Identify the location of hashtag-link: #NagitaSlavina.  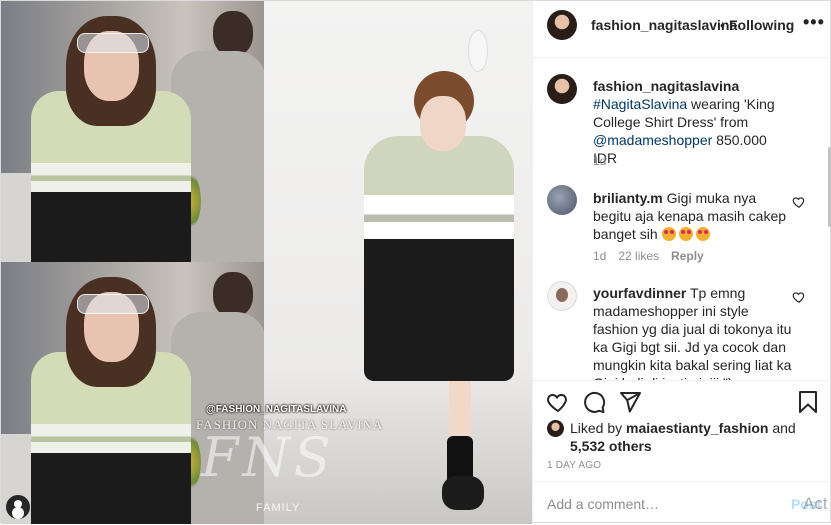
(640, 104).